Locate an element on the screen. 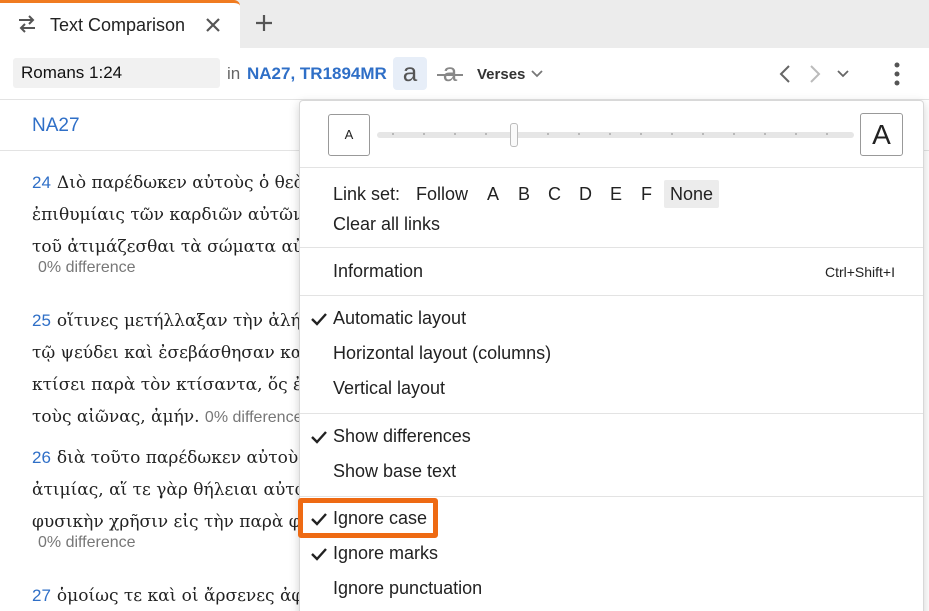  verse-number: 27 is located at coordinates (41, 595).